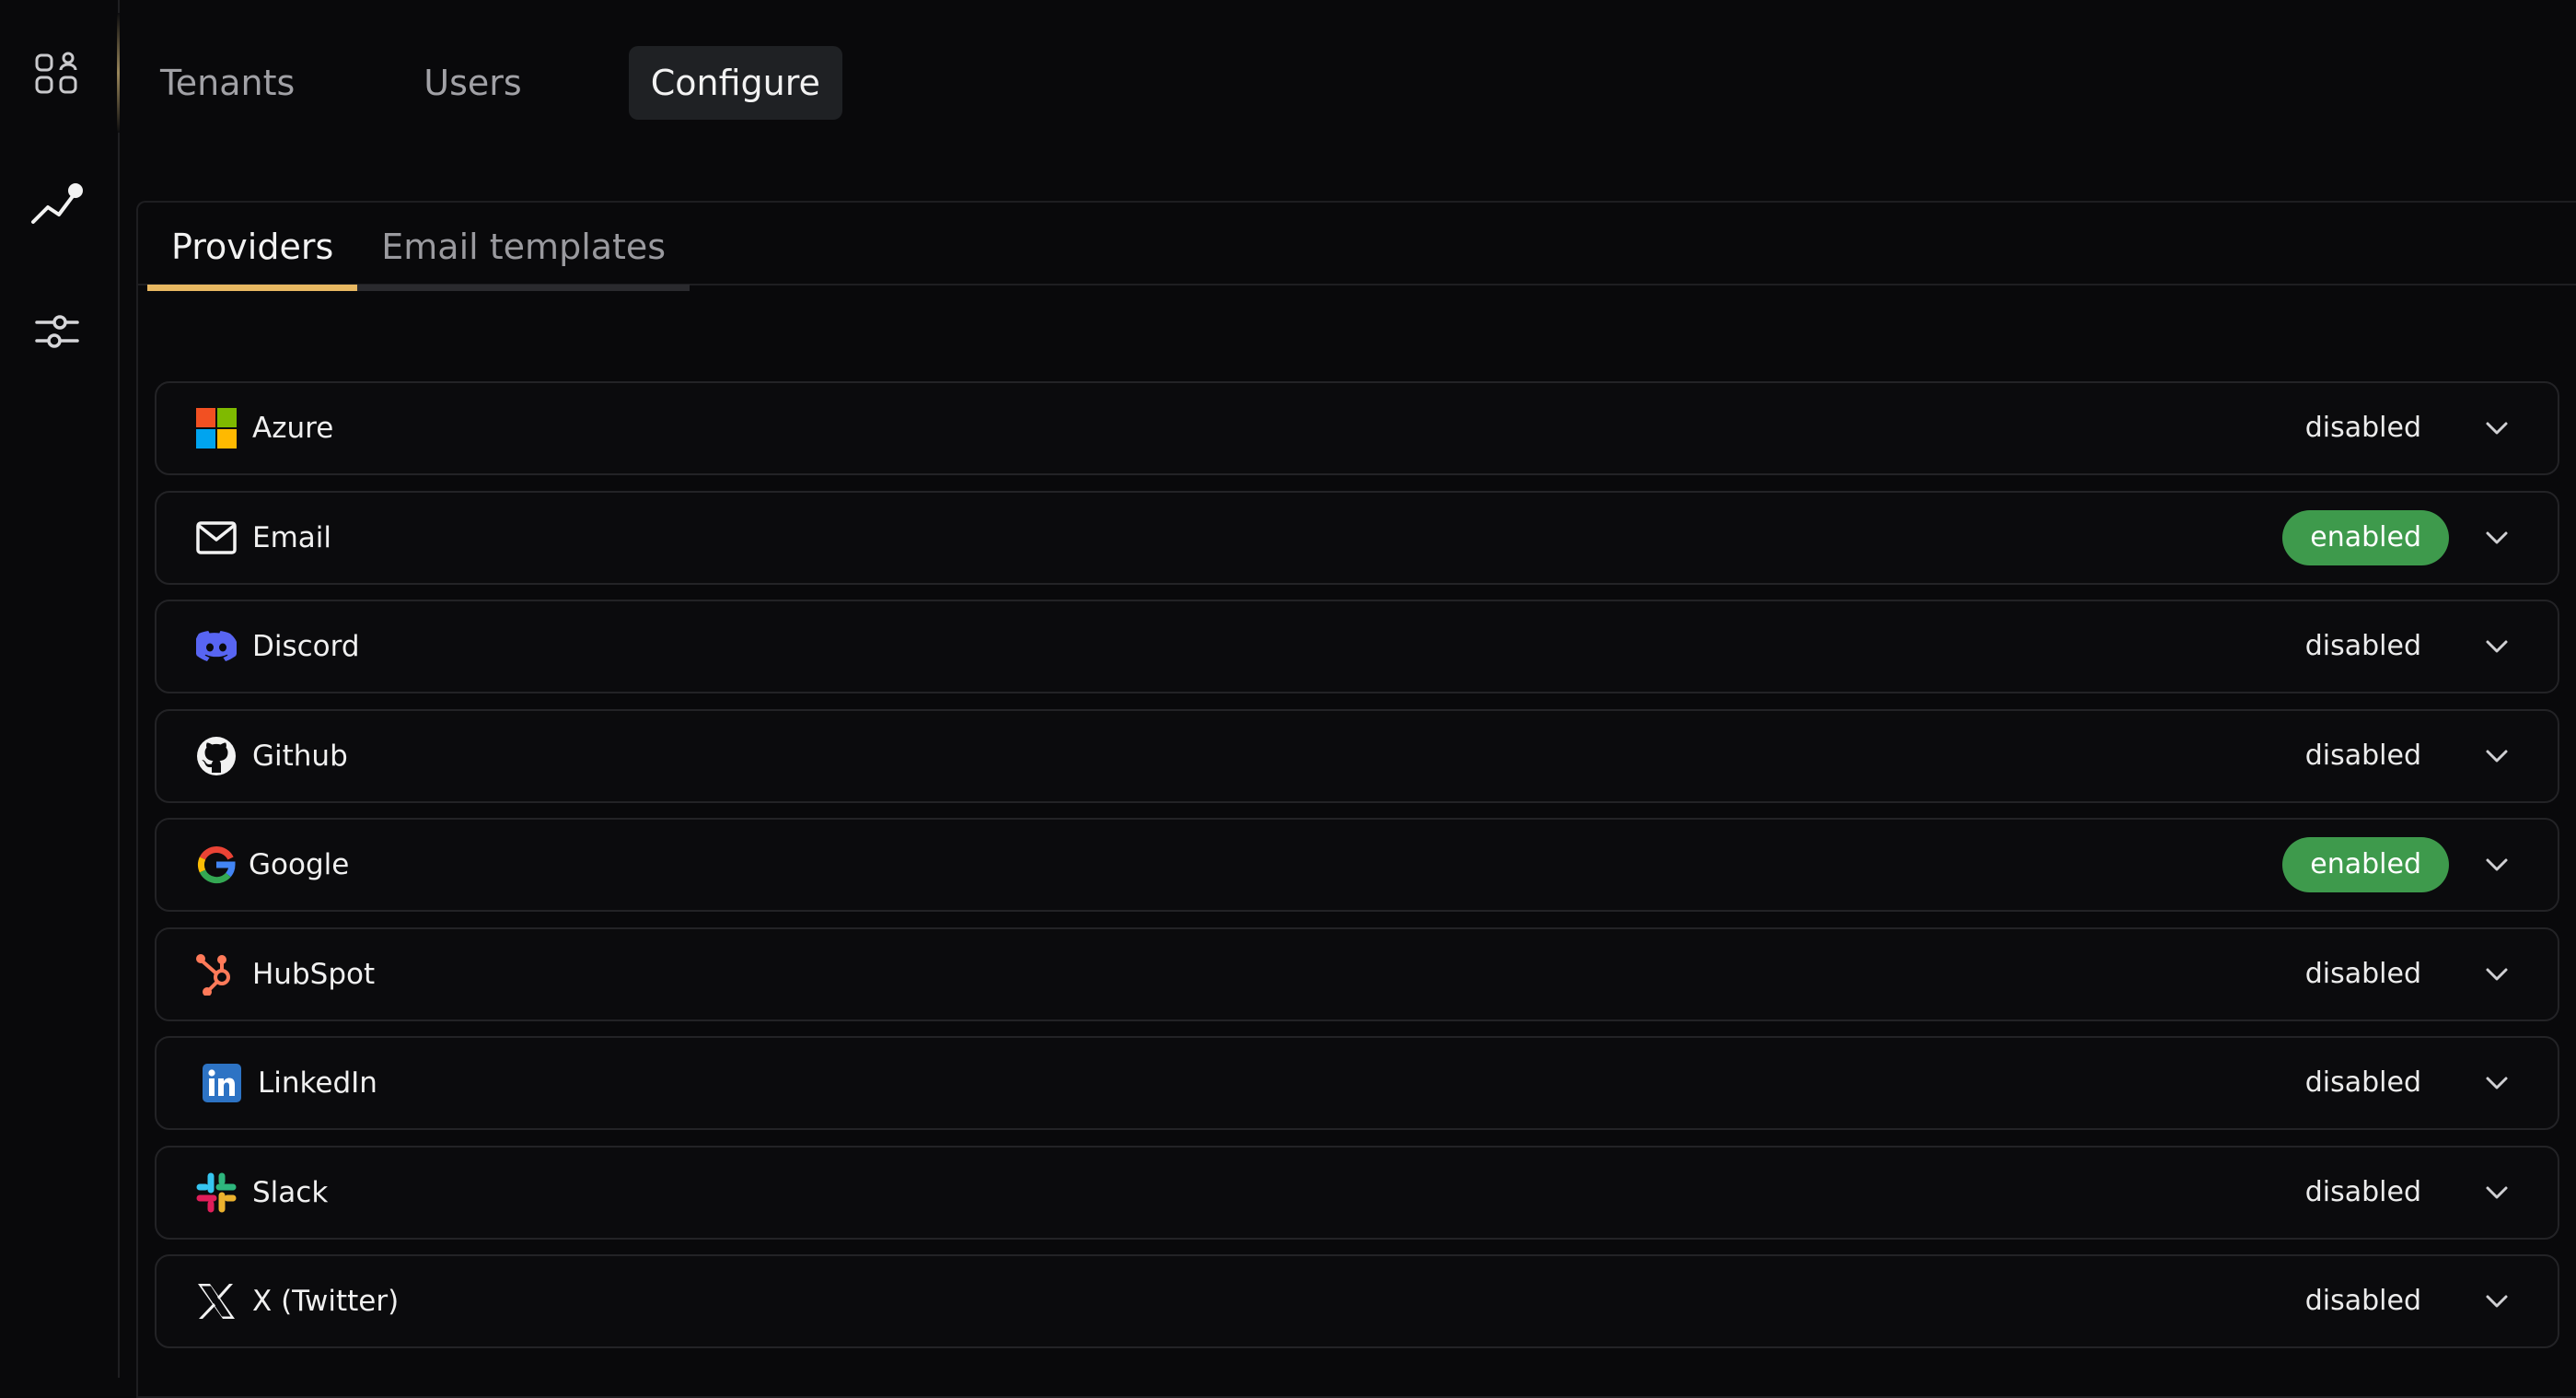  I want to click on side-rail, so click(60, 689).